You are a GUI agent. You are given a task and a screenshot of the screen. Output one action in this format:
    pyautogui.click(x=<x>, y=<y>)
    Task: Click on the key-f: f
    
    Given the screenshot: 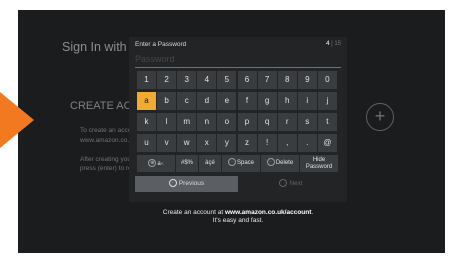 What is the action you would take?
    pyautogui.click(x=247, y=101)
    